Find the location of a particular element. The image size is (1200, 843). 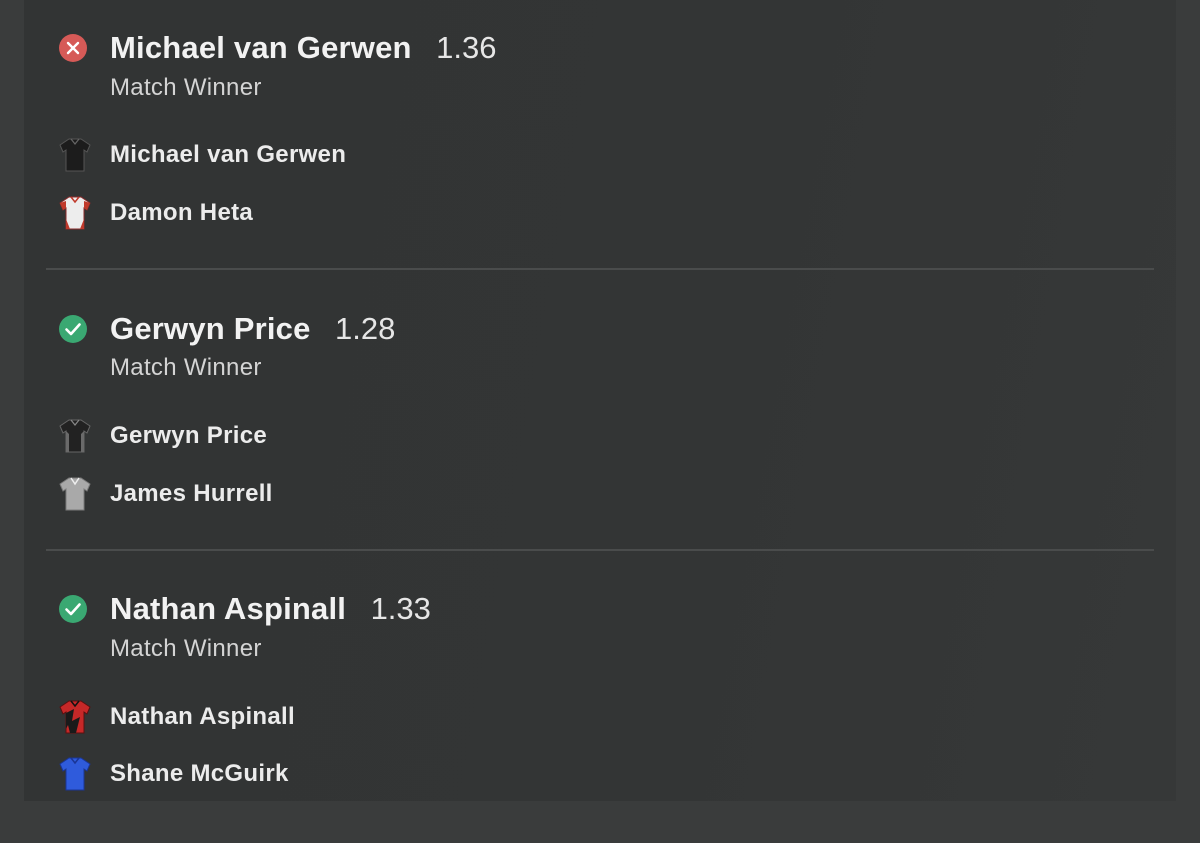

participant-row: Michael van Gerwen is located at coordinates (202, 155).